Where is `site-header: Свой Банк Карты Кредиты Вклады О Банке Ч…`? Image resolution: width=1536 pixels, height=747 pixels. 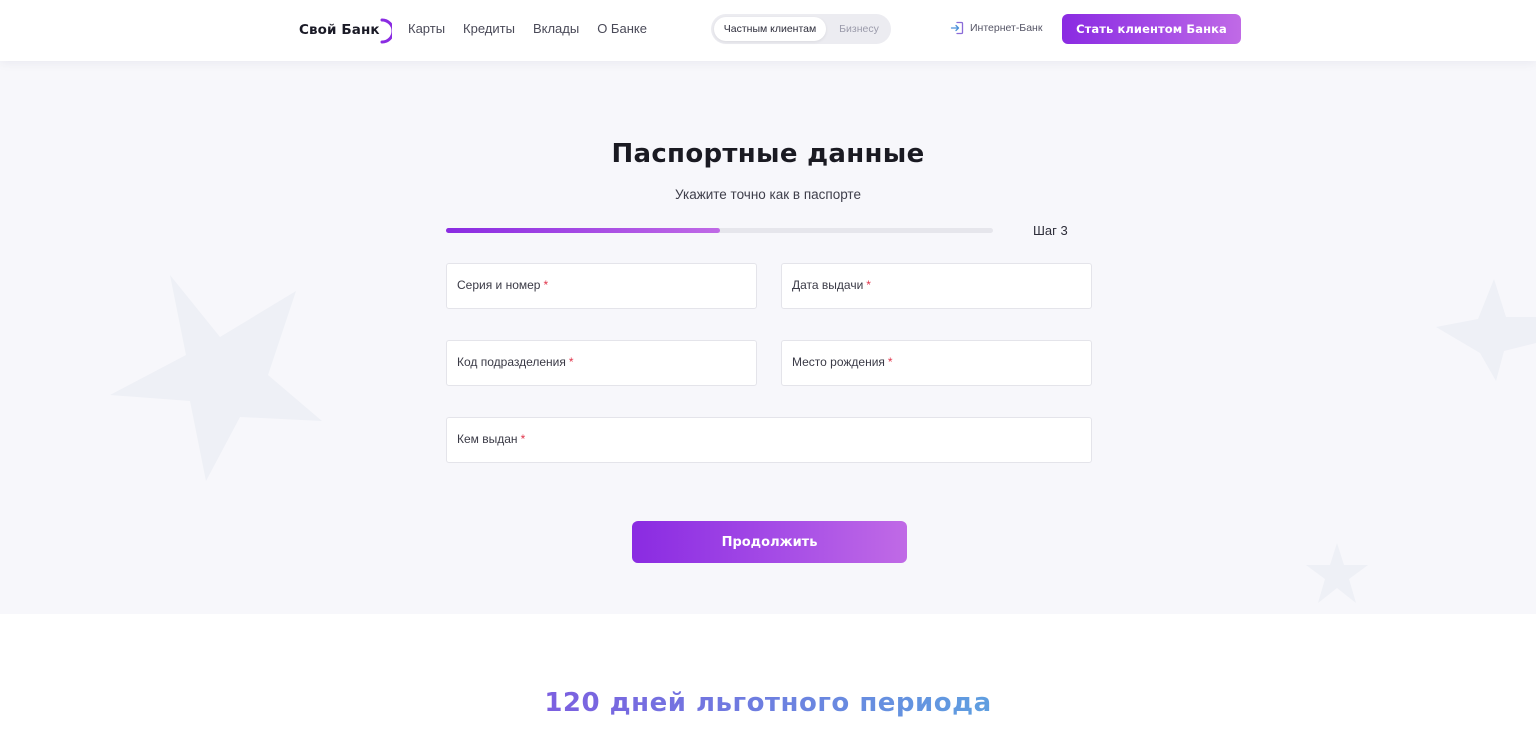 site-header: Свой Банк Карты Кредиты Вклады О Банке Ч… is located at coordinates (768, 30).